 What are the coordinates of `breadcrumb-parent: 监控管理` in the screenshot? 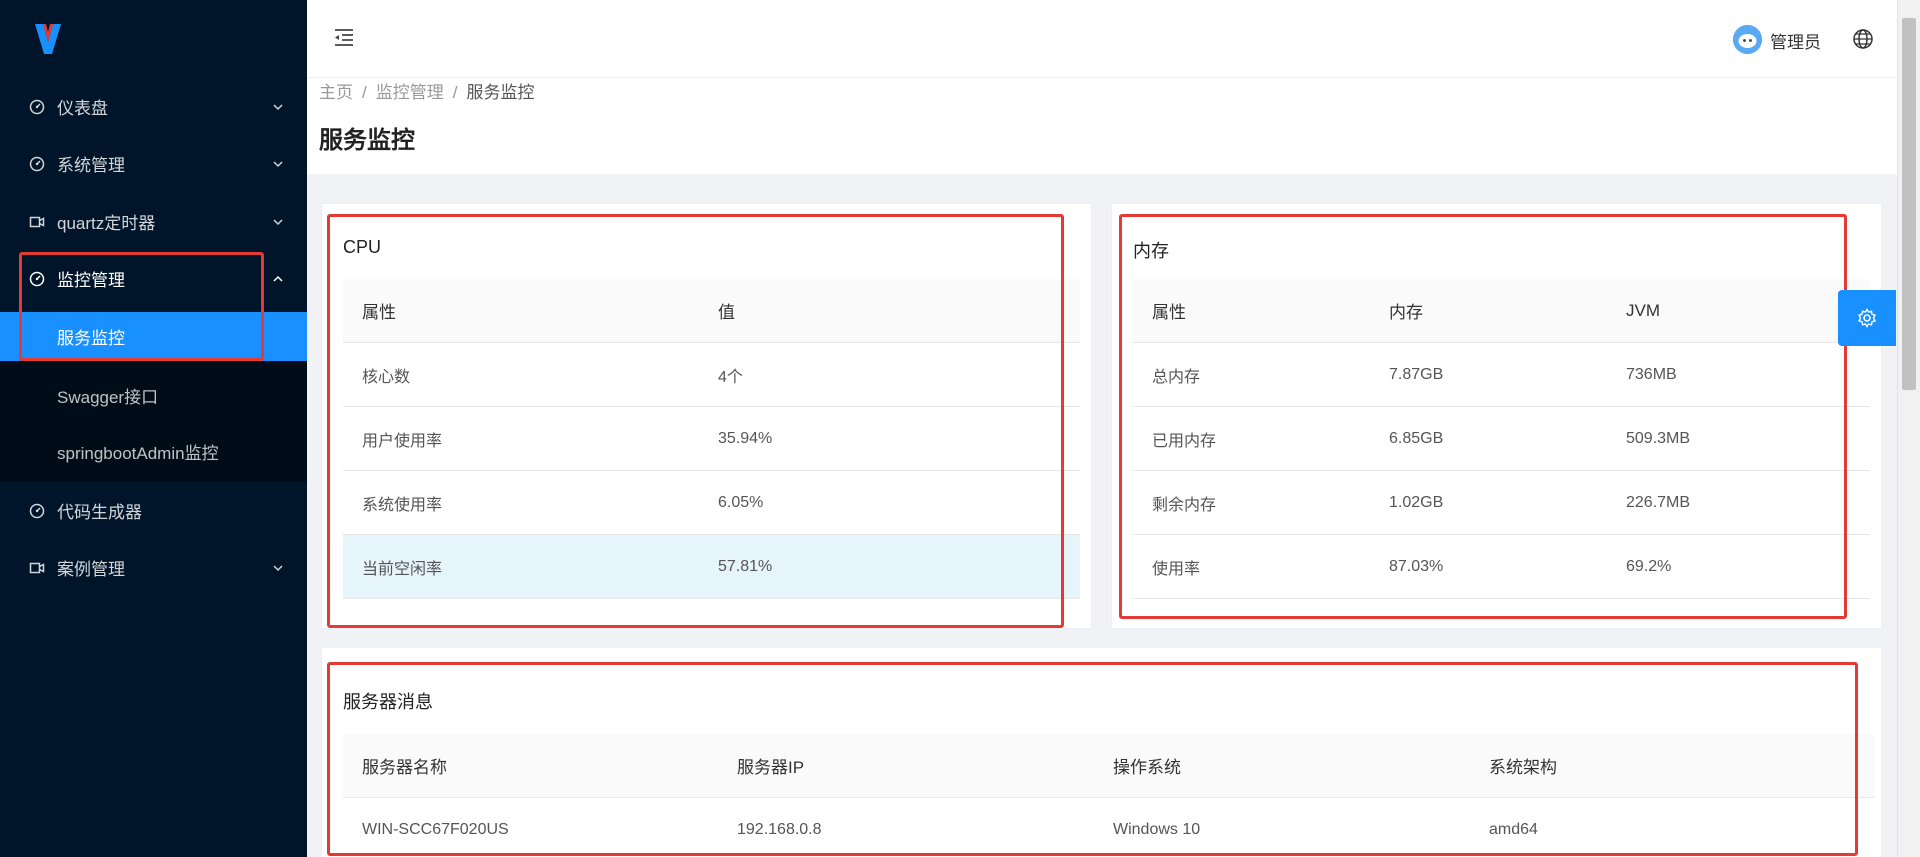 It's located at (410, 92).